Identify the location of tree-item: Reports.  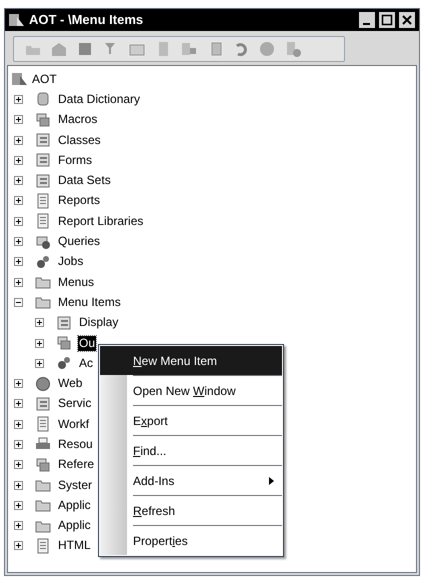
(79, 200).